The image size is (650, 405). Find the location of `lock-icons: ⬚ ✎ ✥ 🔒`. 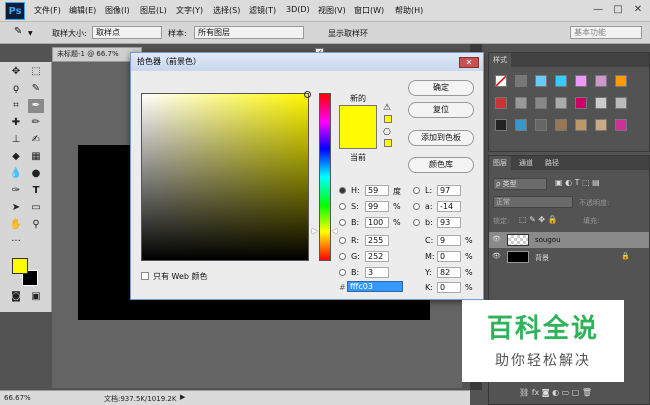

lock-icons: ⬚ ✎ ✥ 🔒 is located at coordinates (538, 219).